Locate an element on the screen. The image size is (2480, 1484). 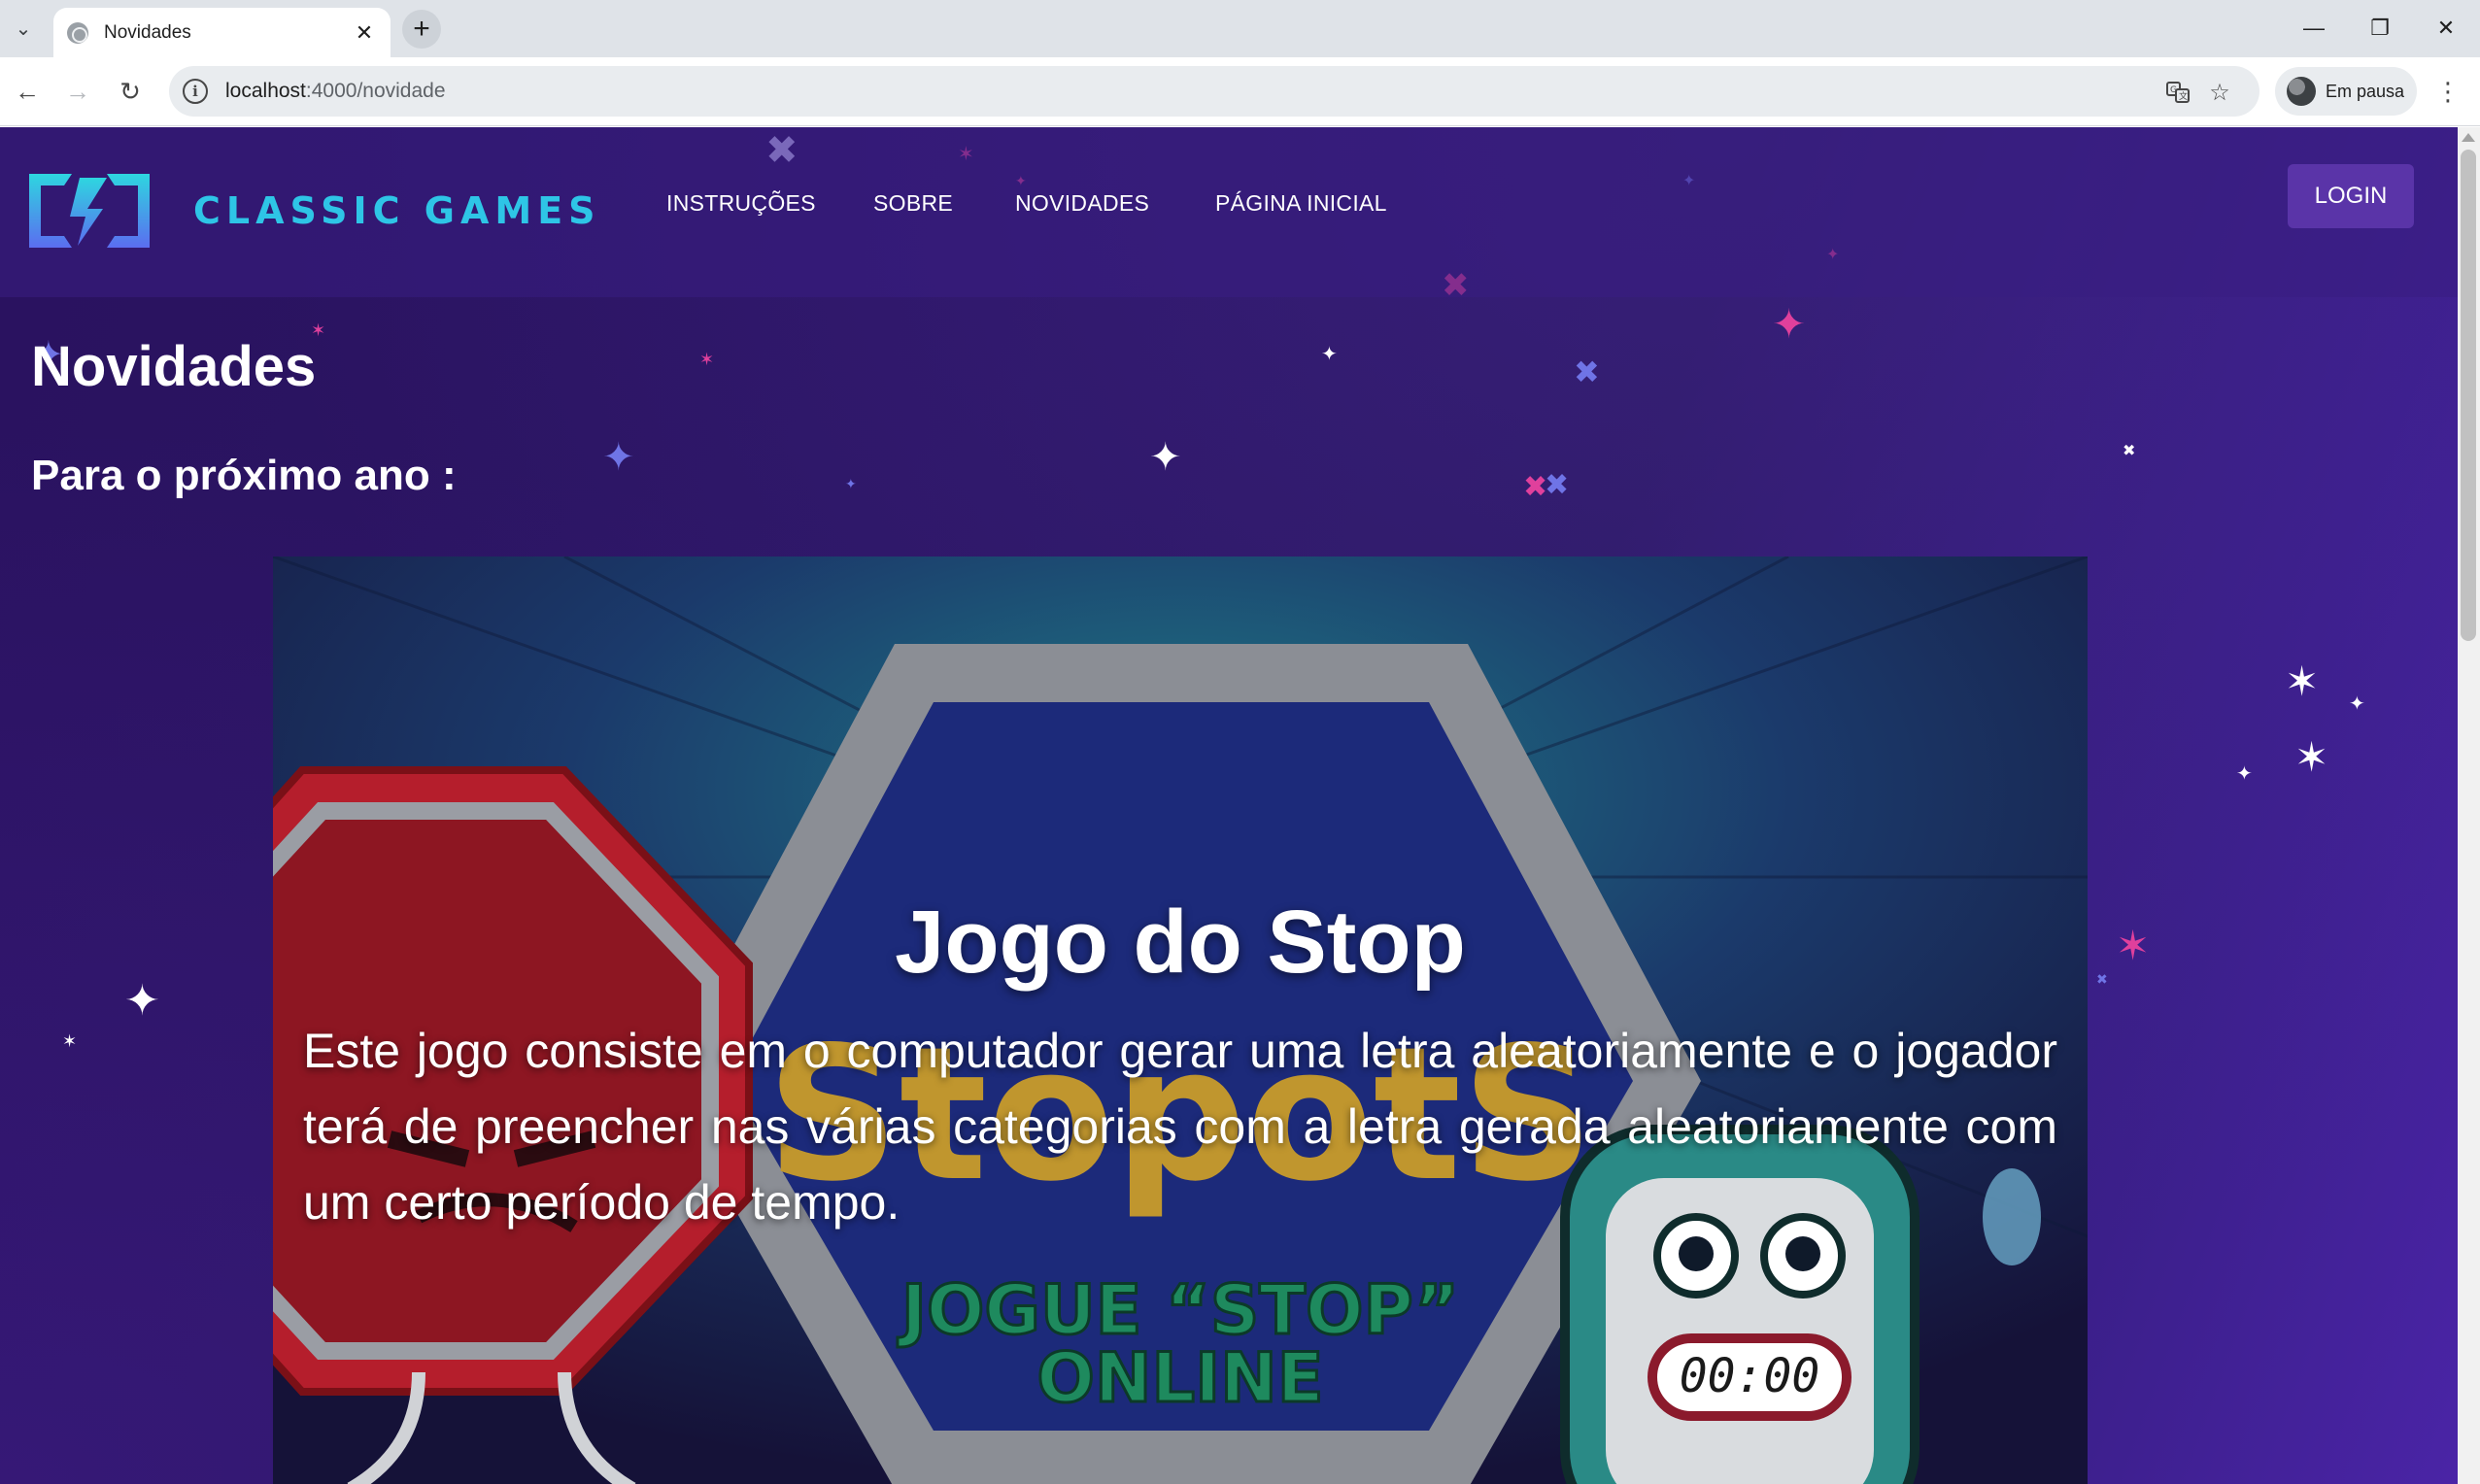
profile-button: Em pausa is located at coordinates (2346, 92).